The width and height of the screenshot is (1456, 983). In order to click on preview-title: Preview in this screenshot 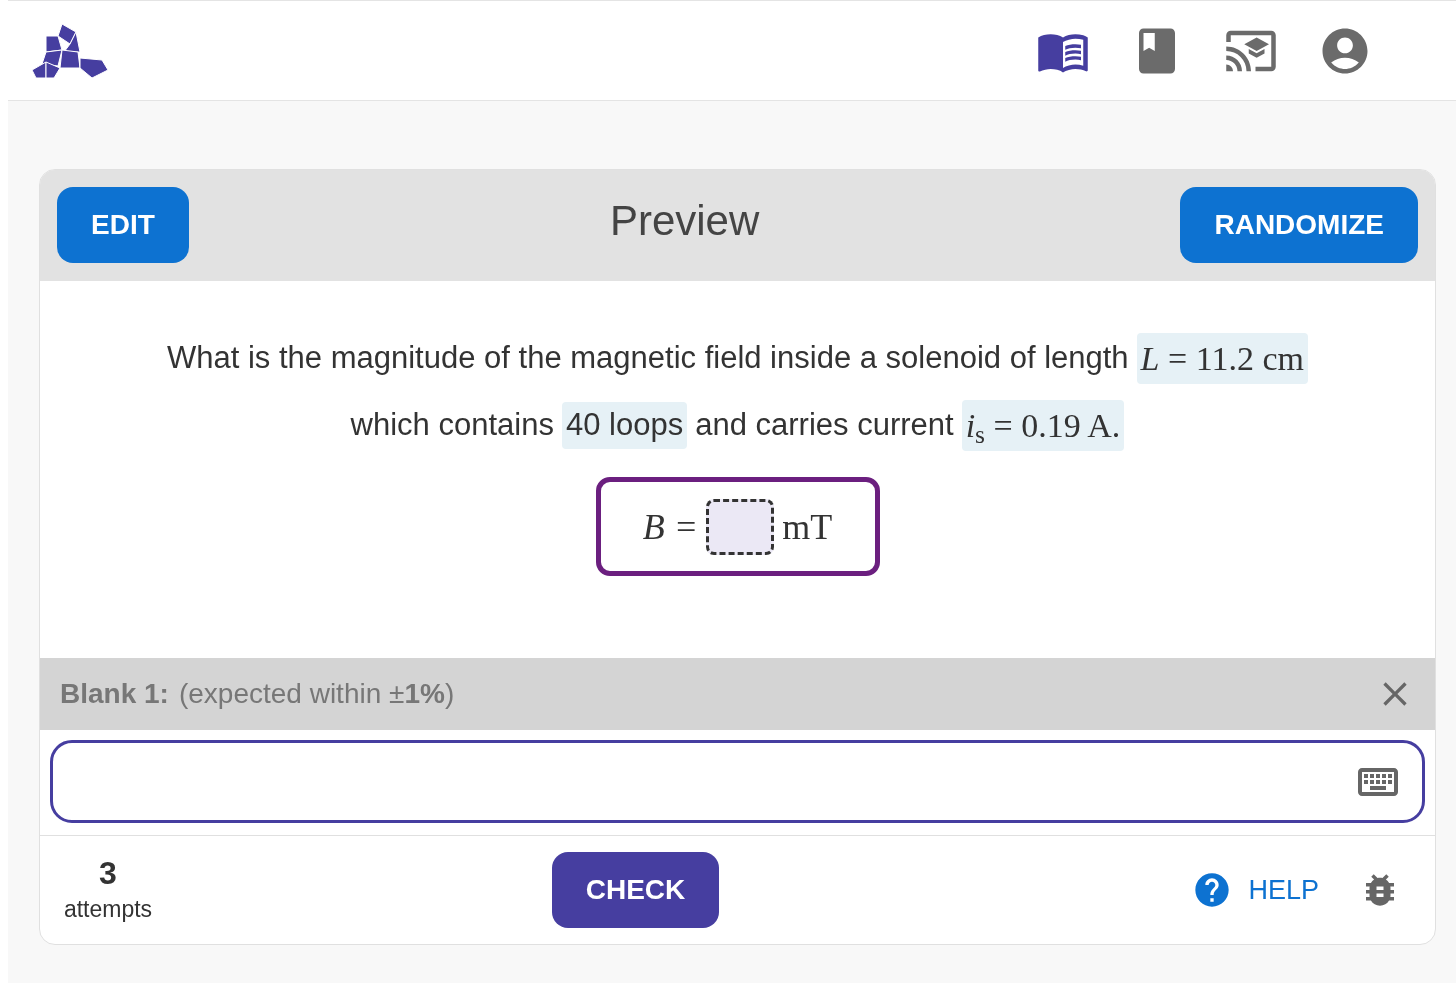, I will do `click(684, 221)`.